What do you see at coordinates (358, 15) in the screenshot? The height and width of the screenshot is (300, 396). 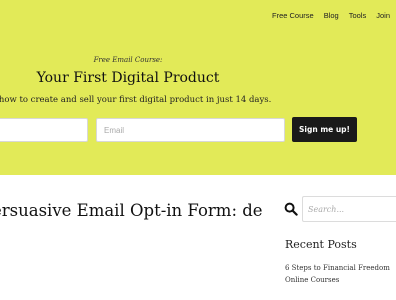 I see `nav-tools: Tools` at bounding box center [358, 15].